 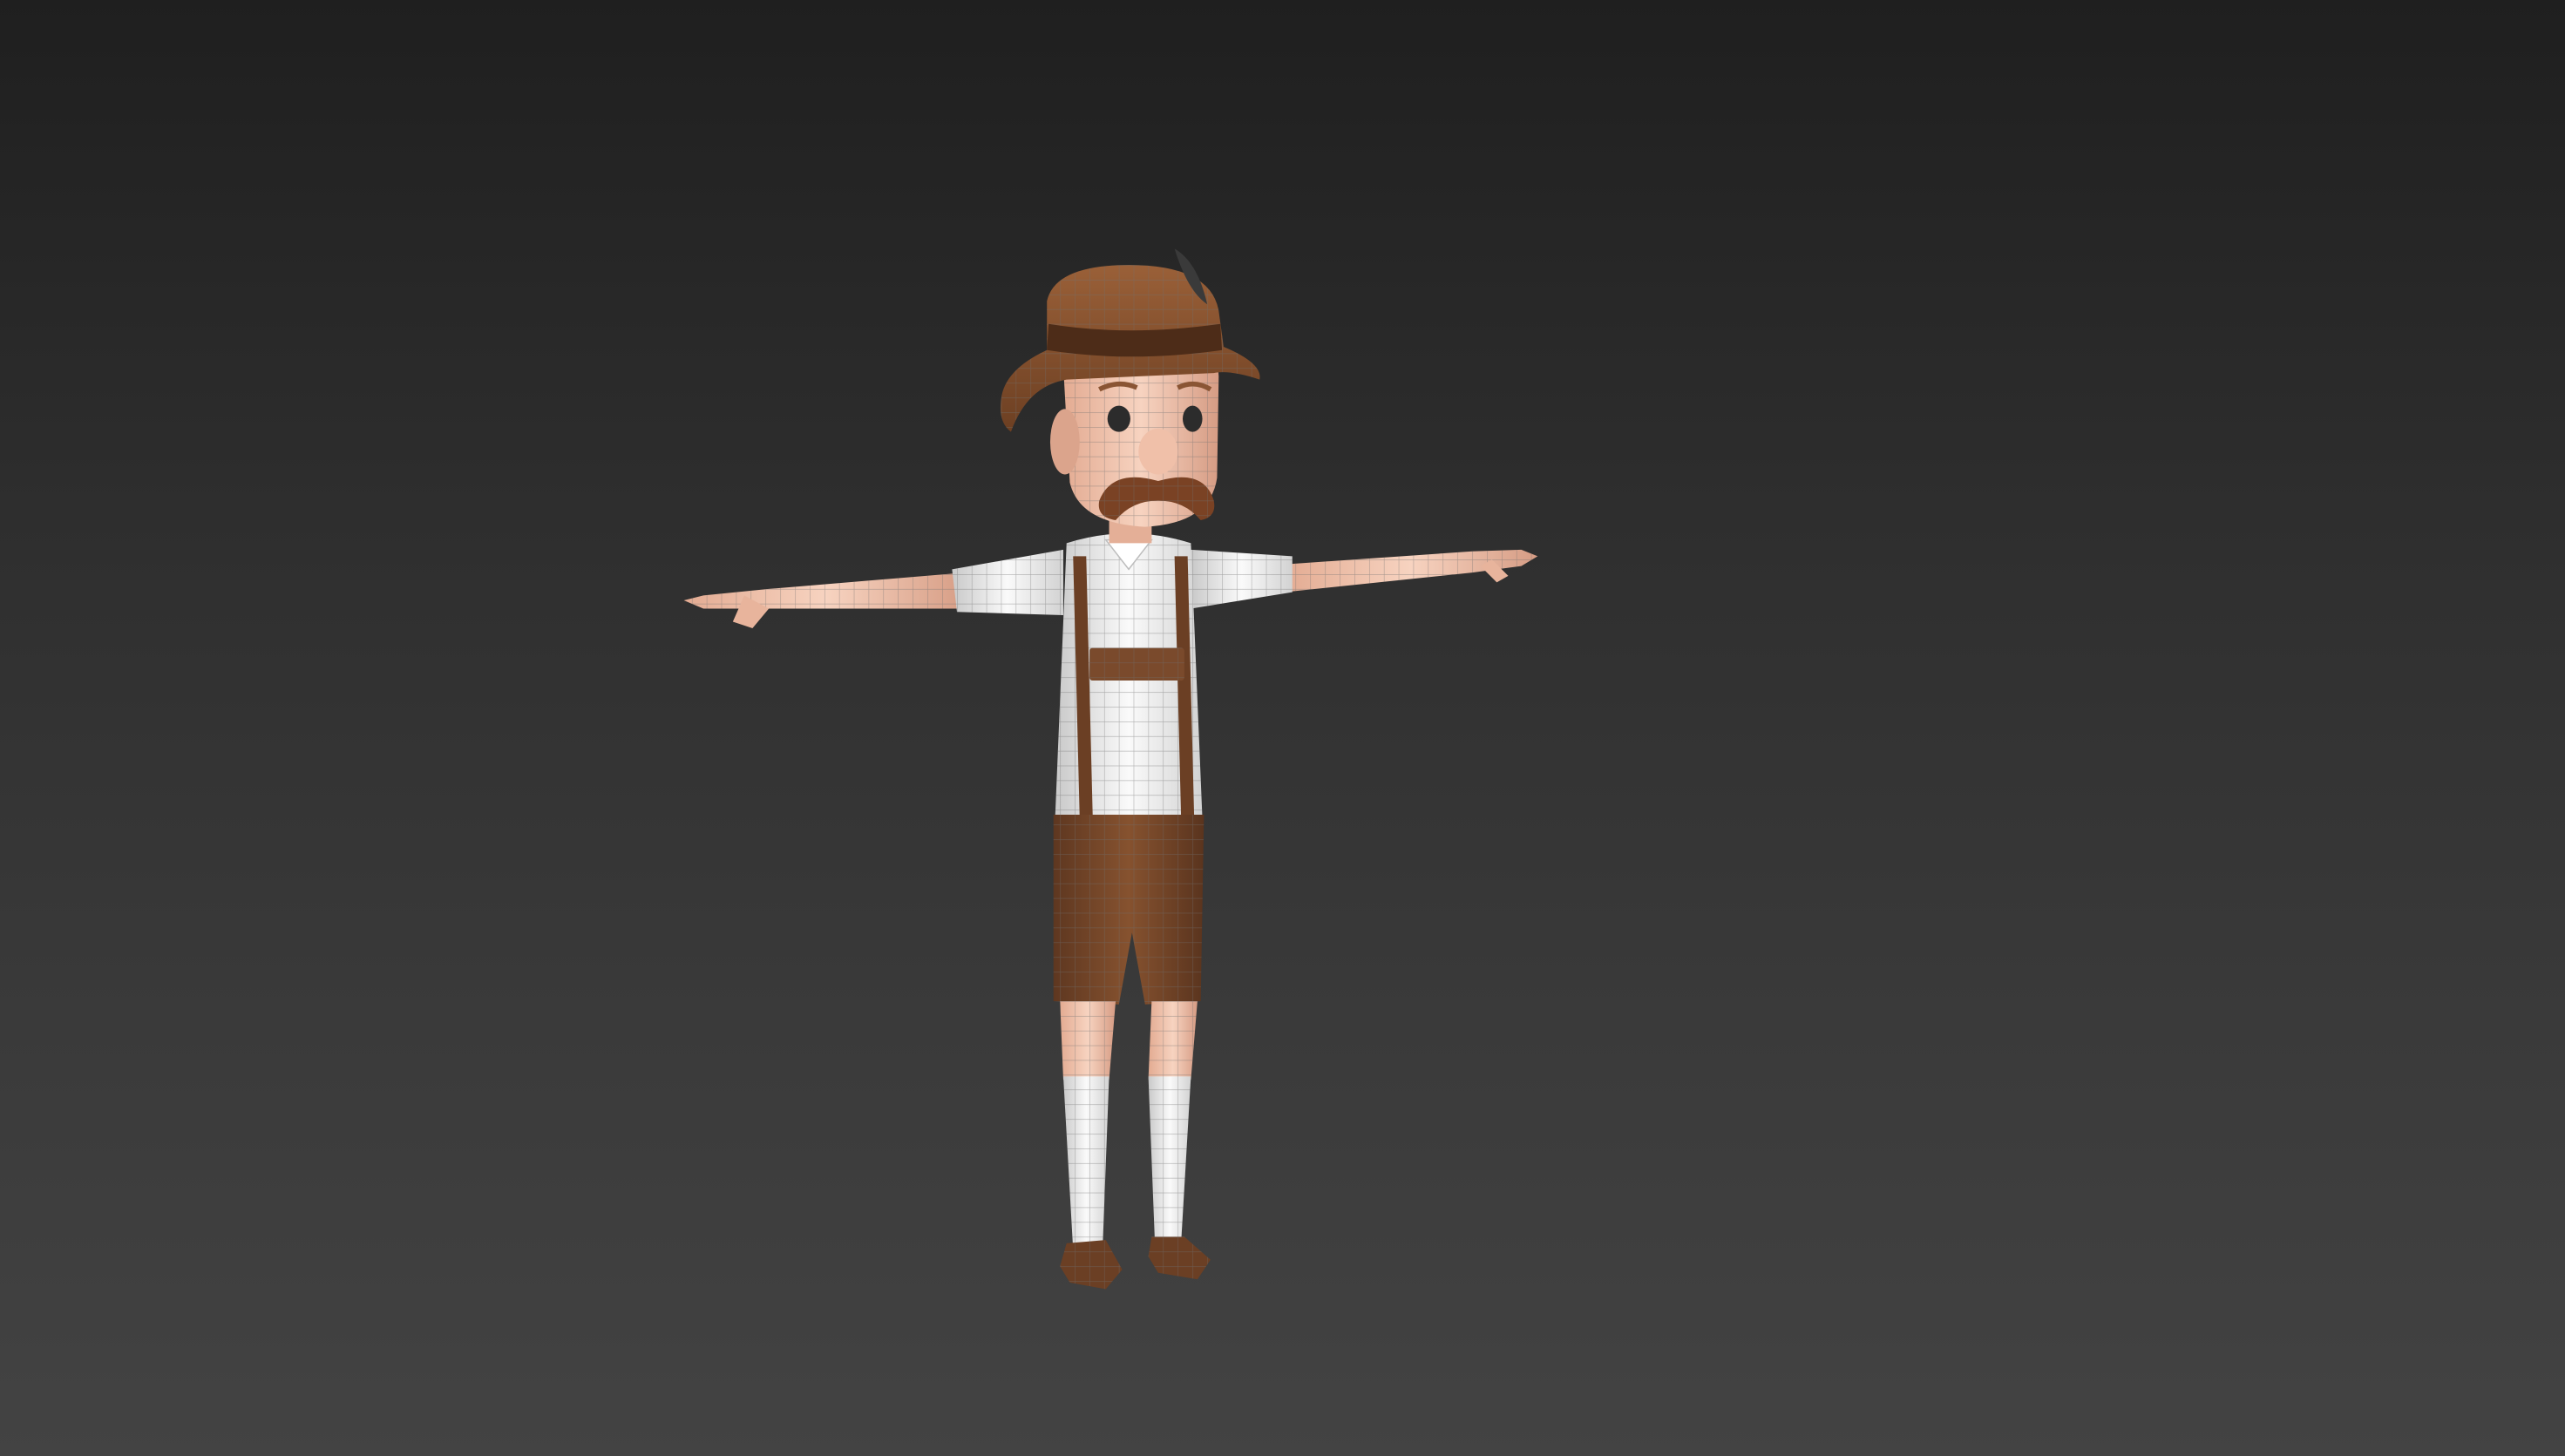 I want to click on right-eye-icon, so click(x=1193, y=418).